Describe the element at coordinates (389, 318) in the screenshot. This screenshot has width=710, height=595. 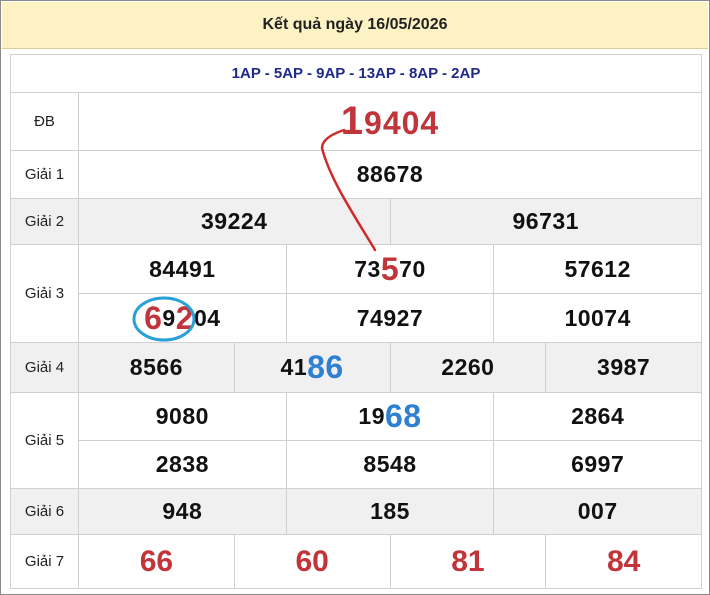
I see `prize-3-value: 74927` at that location.